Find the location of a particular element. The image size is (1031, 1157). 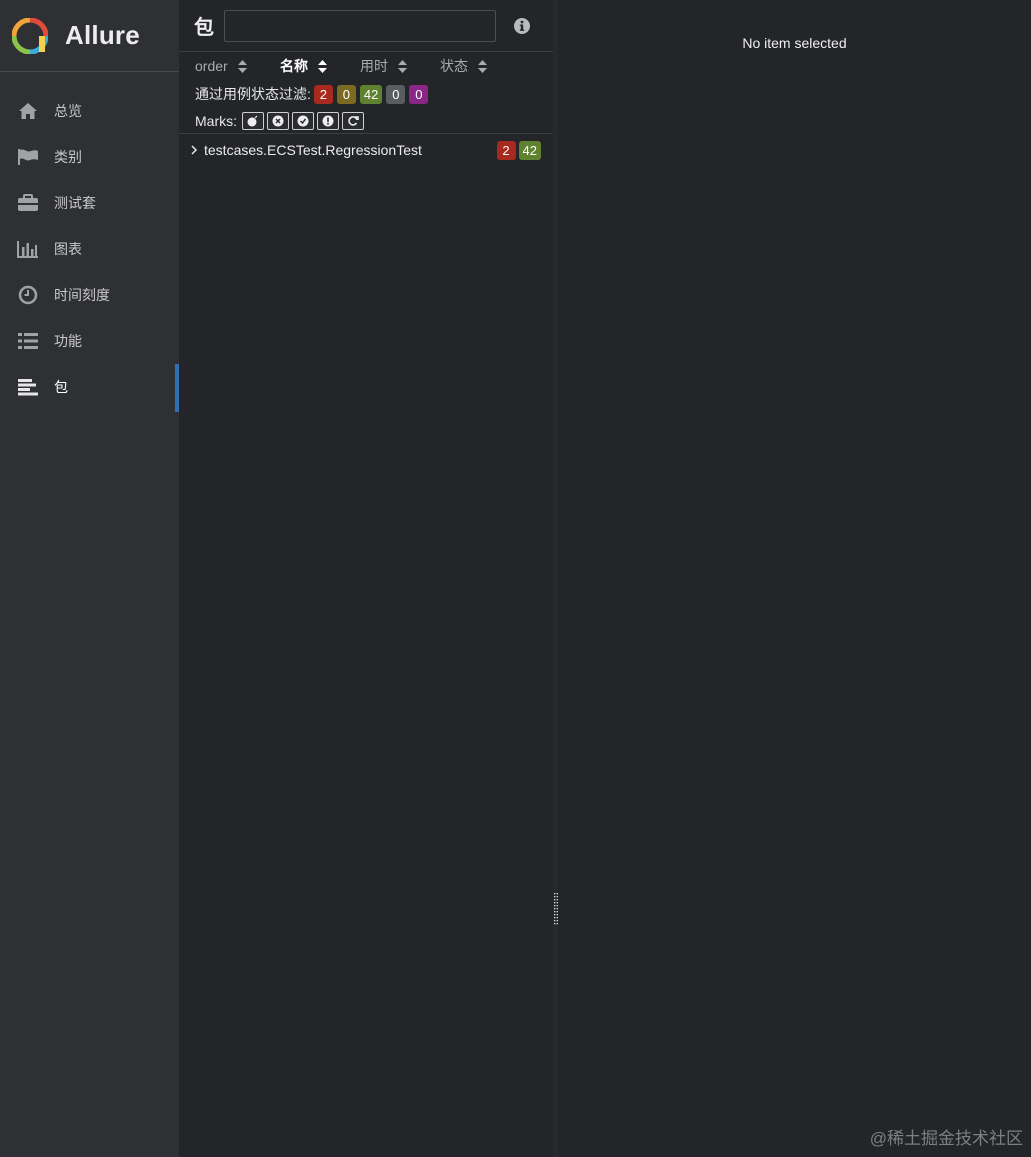

sorters: order 名称 用时 状态 is located at coordinates (366, 66).